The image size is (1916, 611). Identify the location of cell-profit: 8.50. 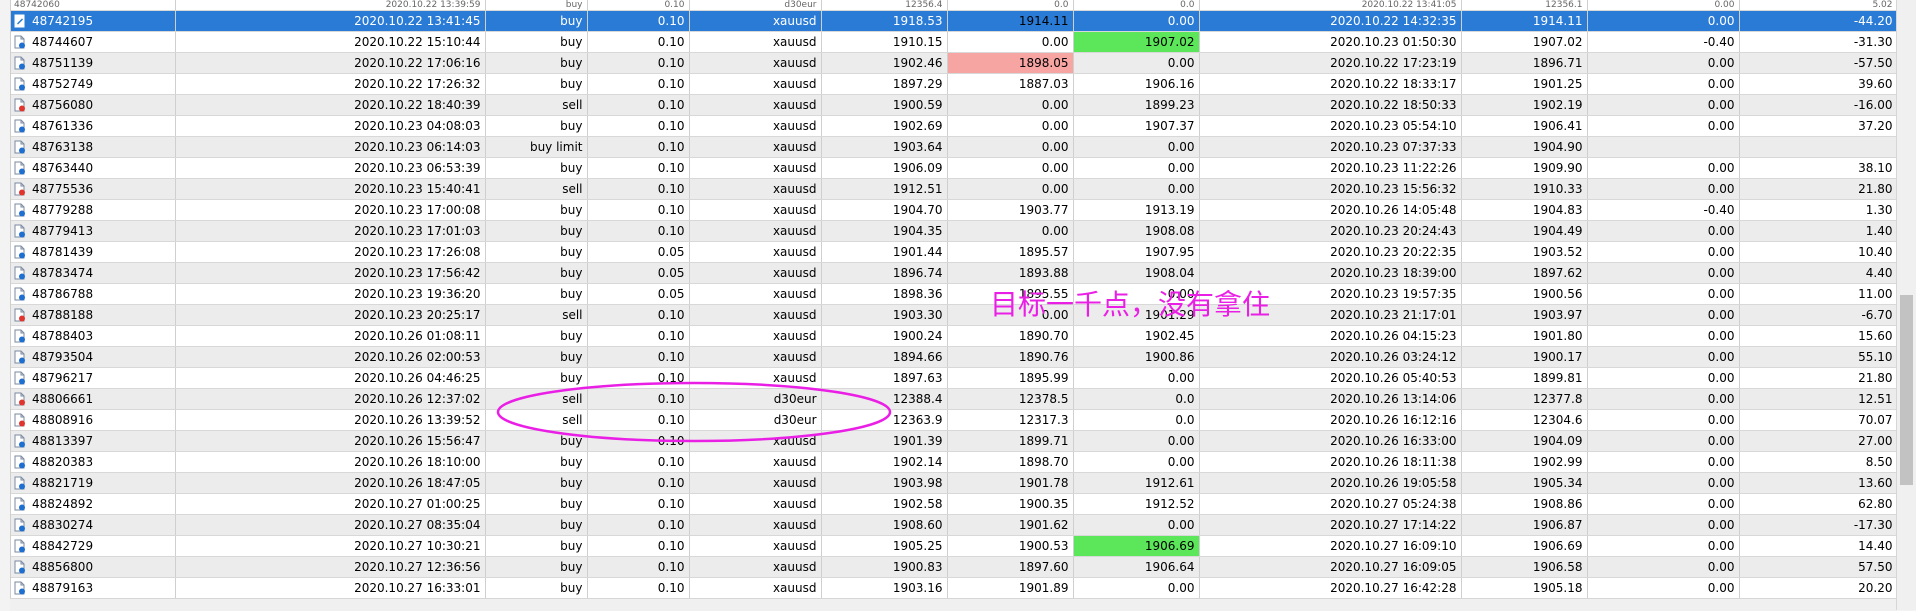
(1818, 462).